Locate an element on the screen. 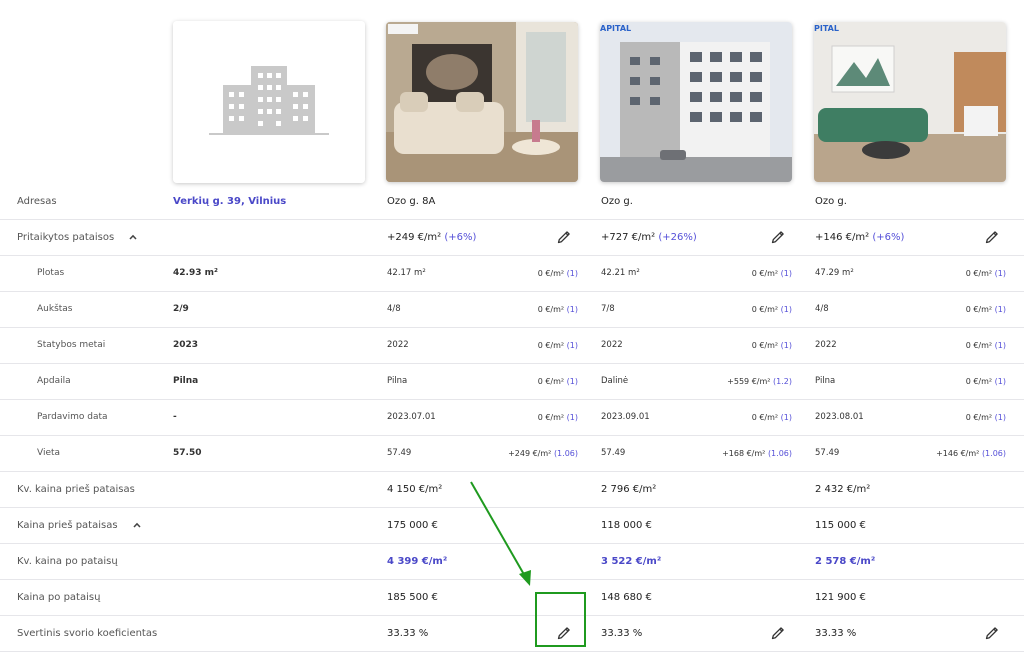 Image resolution: width=1024 pixels, height=654 pixels. row-label: Pritaikytos pataisos is located at coordinates (66, 237).